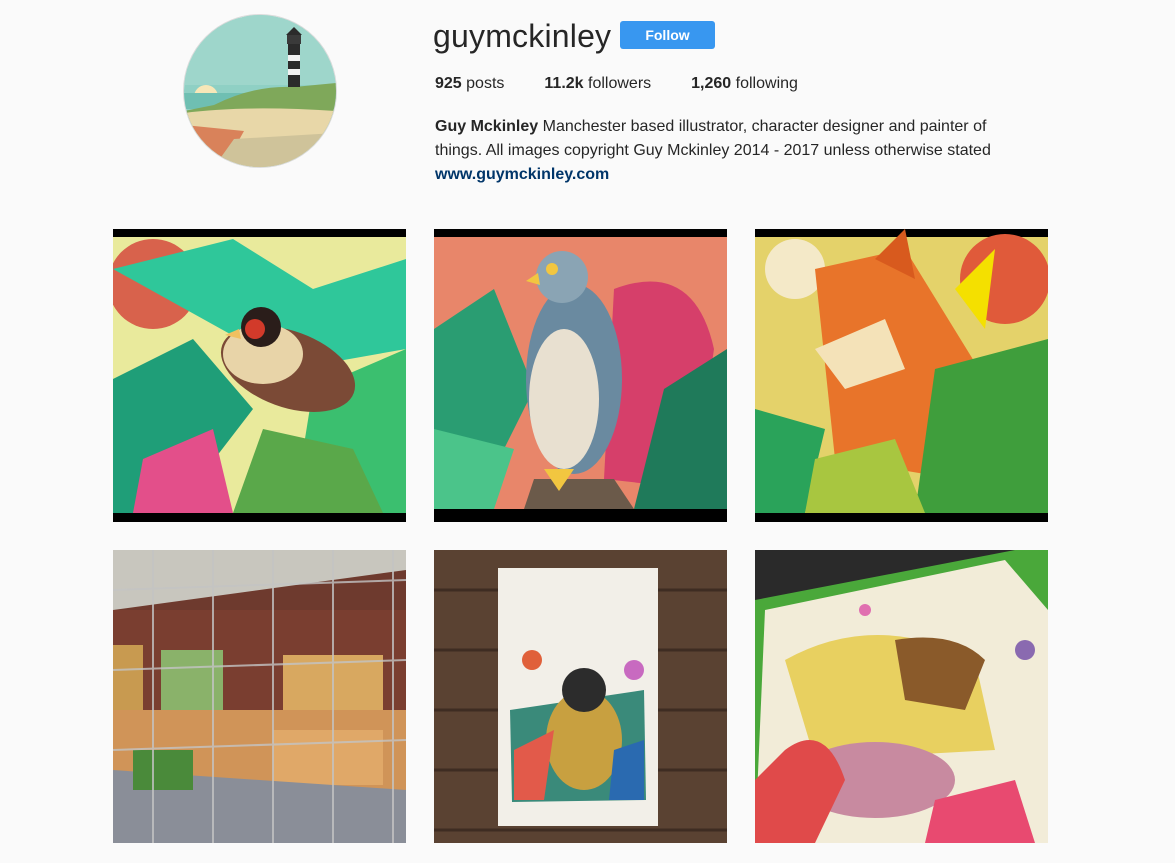 Image resolution: width=1175 pixels, height=863 pixels. I want to click on print-photo-icon, so click(580, 696).